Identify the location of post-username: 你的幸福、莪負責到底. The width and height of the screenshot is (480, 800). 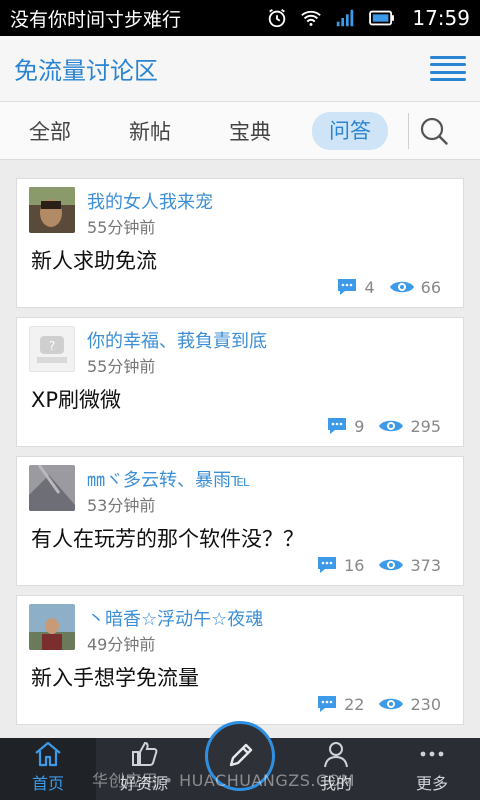
(177, 340).